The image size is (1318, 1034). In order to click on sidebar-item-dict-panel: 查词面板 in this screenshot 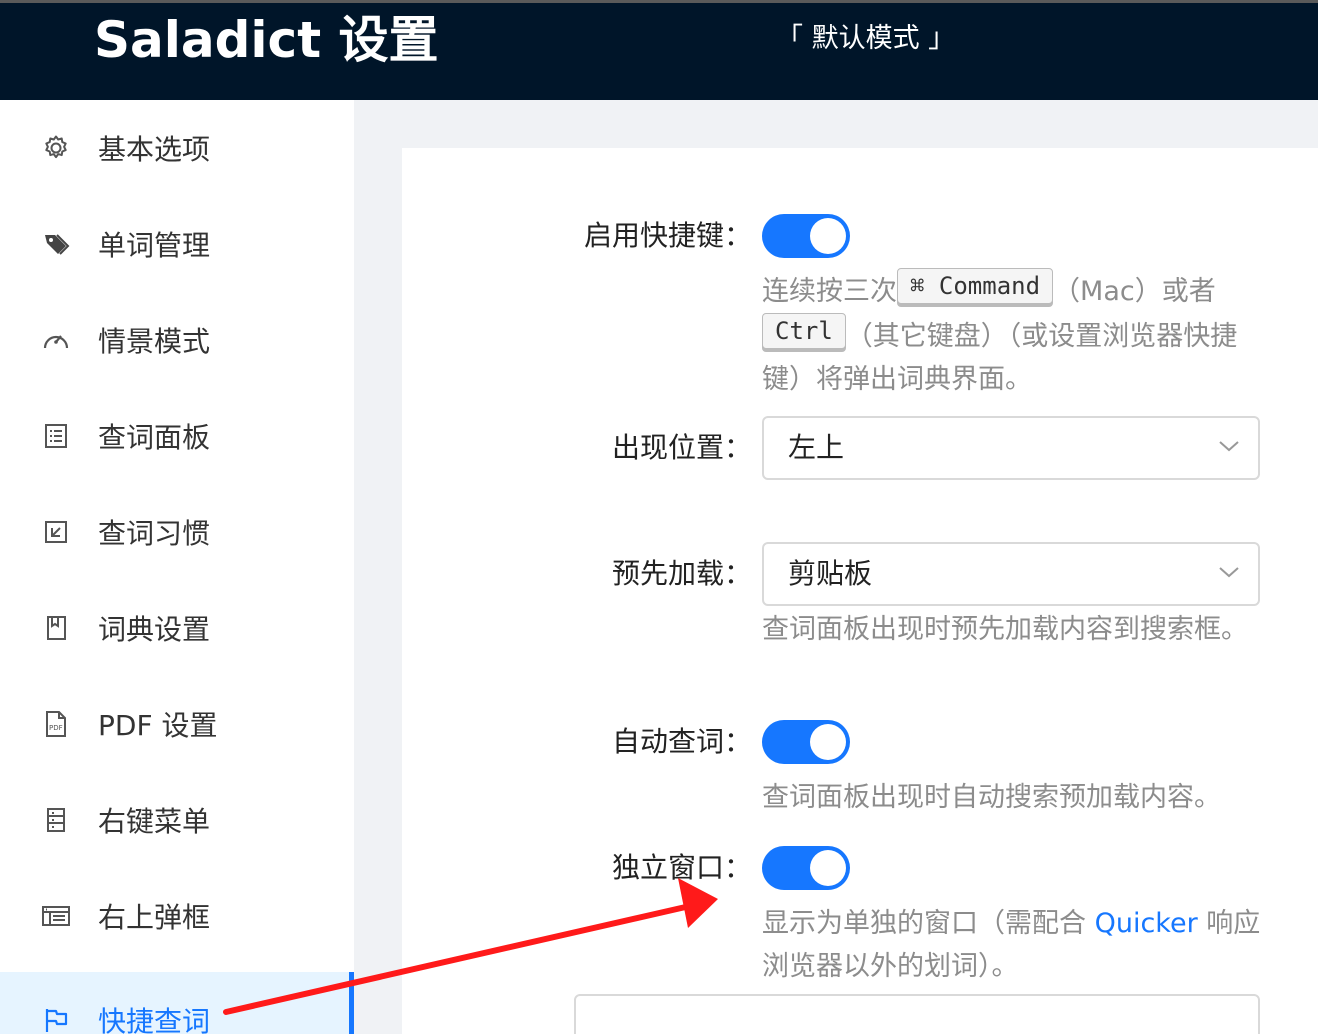, I will do `click(177, 436)`.